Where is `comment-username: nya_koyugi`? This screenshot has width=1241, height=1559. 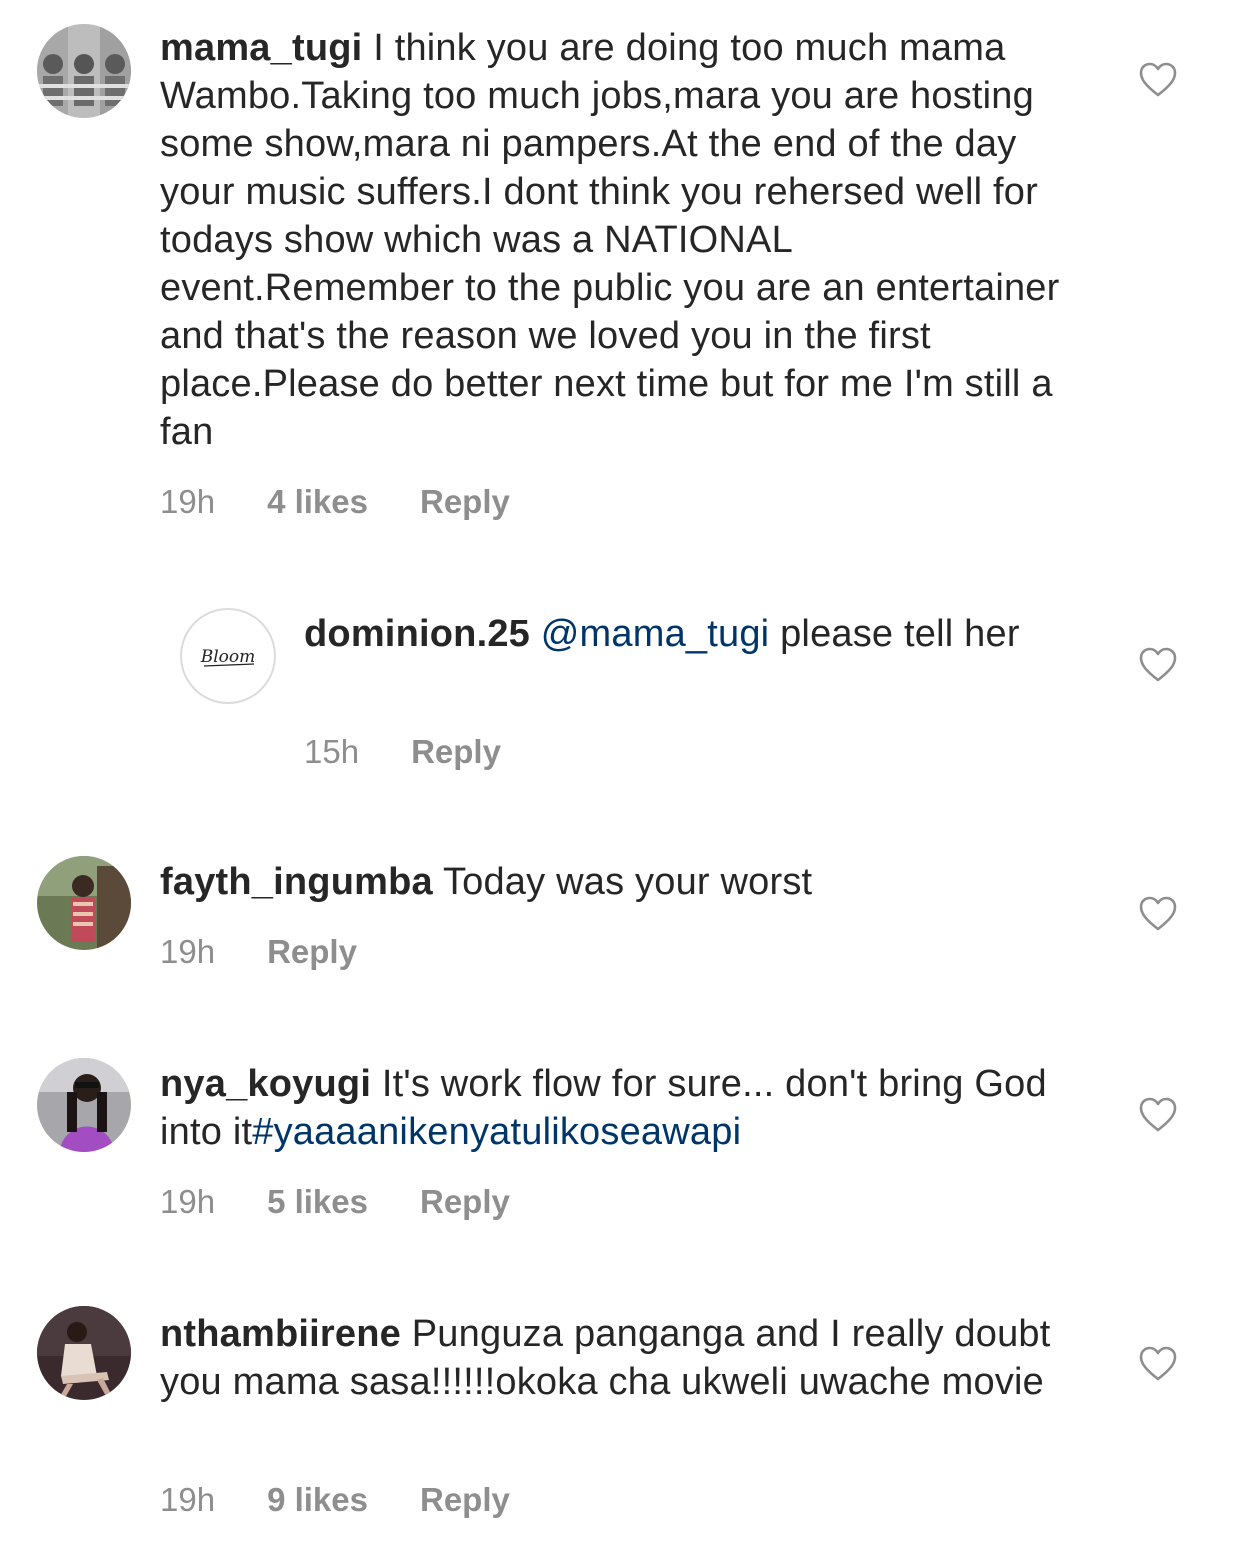 comment-username: nya_koyugi is located at coordinates (265, 1084).